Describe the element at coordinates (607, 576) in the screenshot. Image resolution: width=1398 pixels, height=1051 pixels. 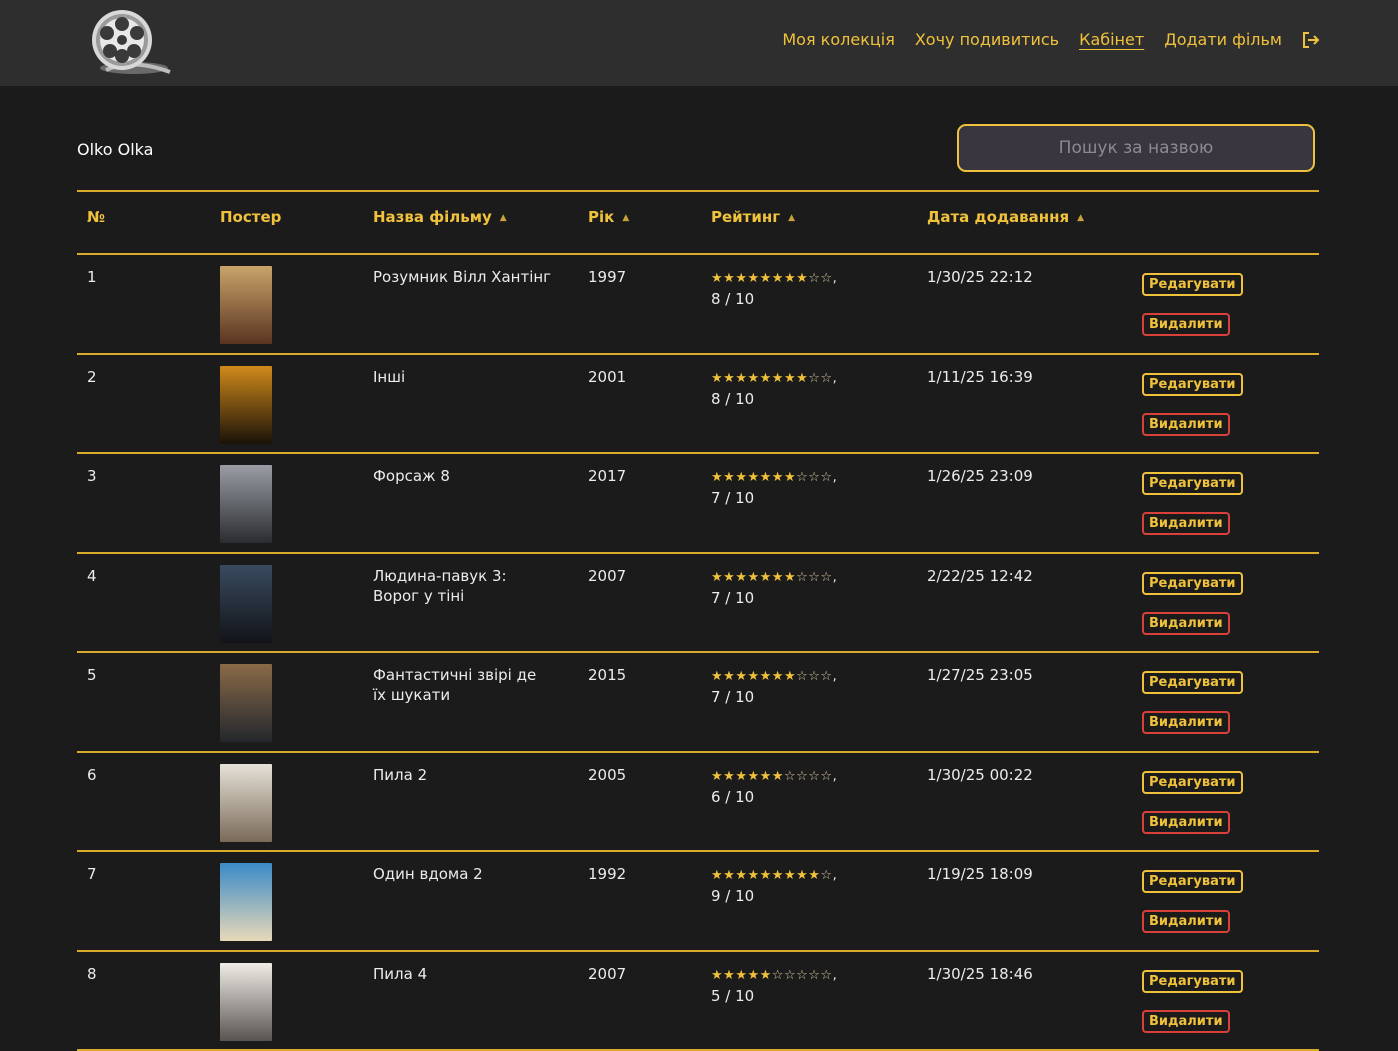
I see `film-year: 2007` at that location.